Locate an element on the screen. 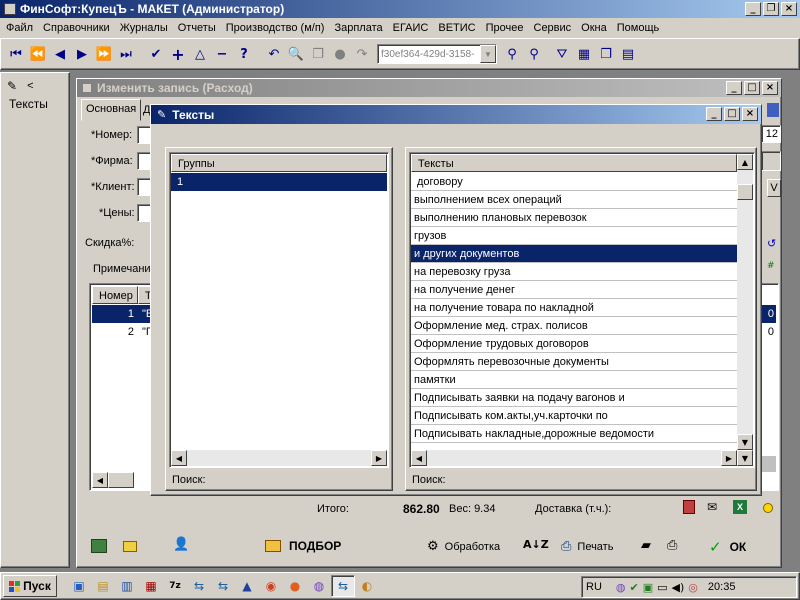 This screenshot has height=600, width=800. list-item: Подписывать накладные,дорожные ведомости is located at coordinates (574, 434).